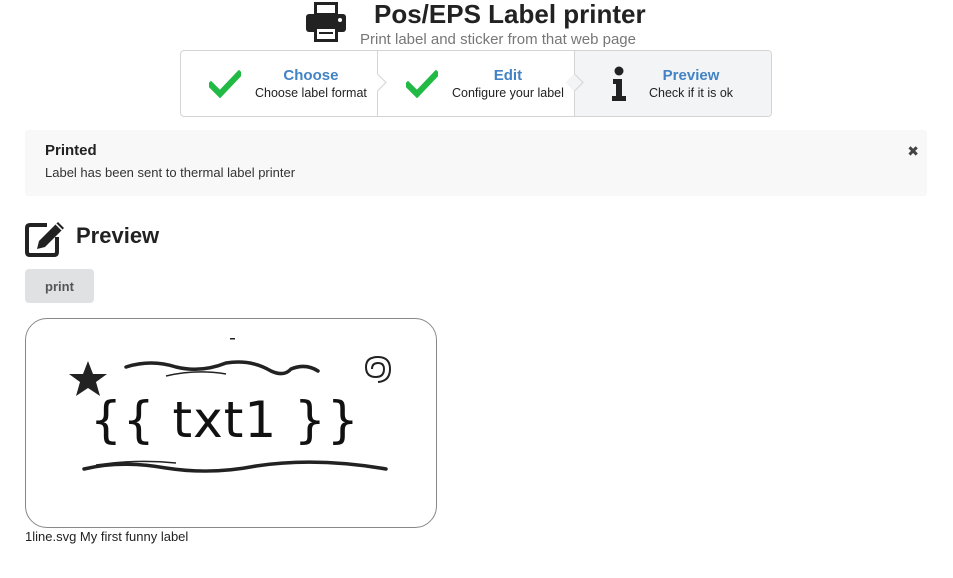 The image size is (953, 578). I want to click on step-title: Choose, so click(311, 75).